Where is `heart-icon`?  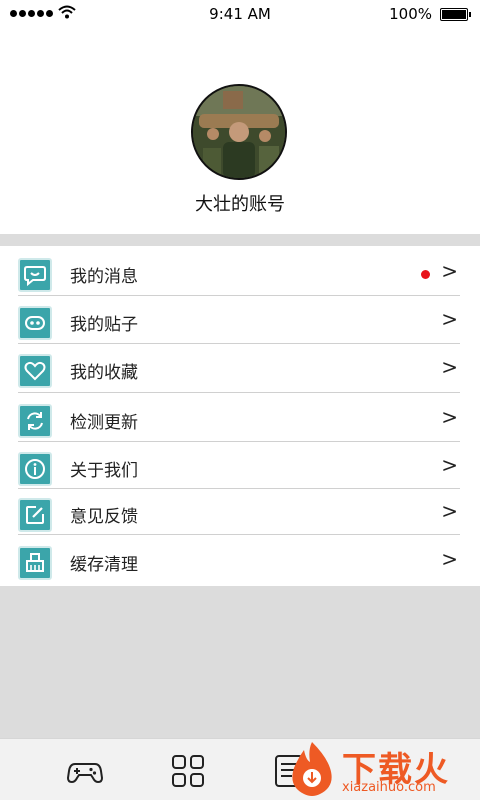 heart-icon is located at coordinates (35, 371).